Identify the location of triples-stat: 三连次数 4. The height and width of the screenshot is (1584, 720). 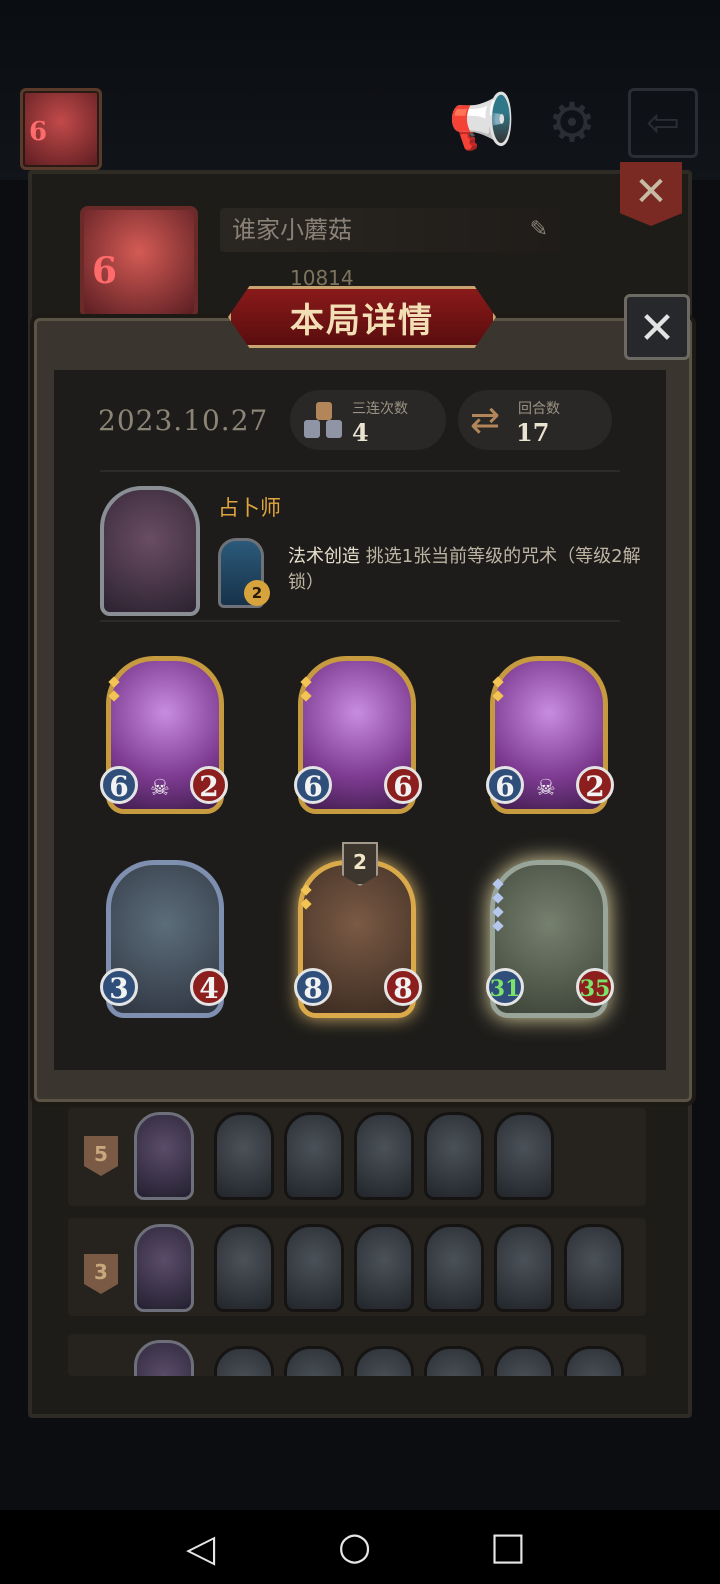
(368, 420).